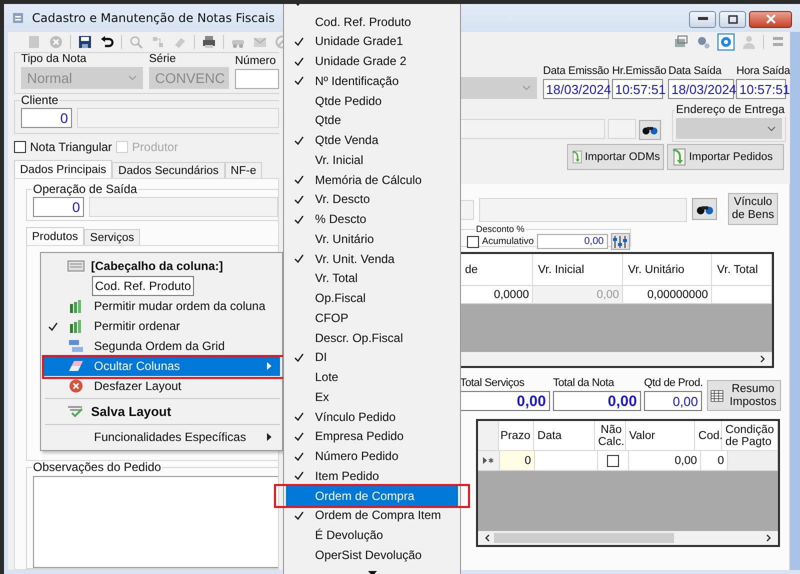 This screenshot has width=800, height=574. What do you see at coordinates (85, 189) in the screenshot?
I see `group-label: Operação de Saída` at bounding box center [85, 189].